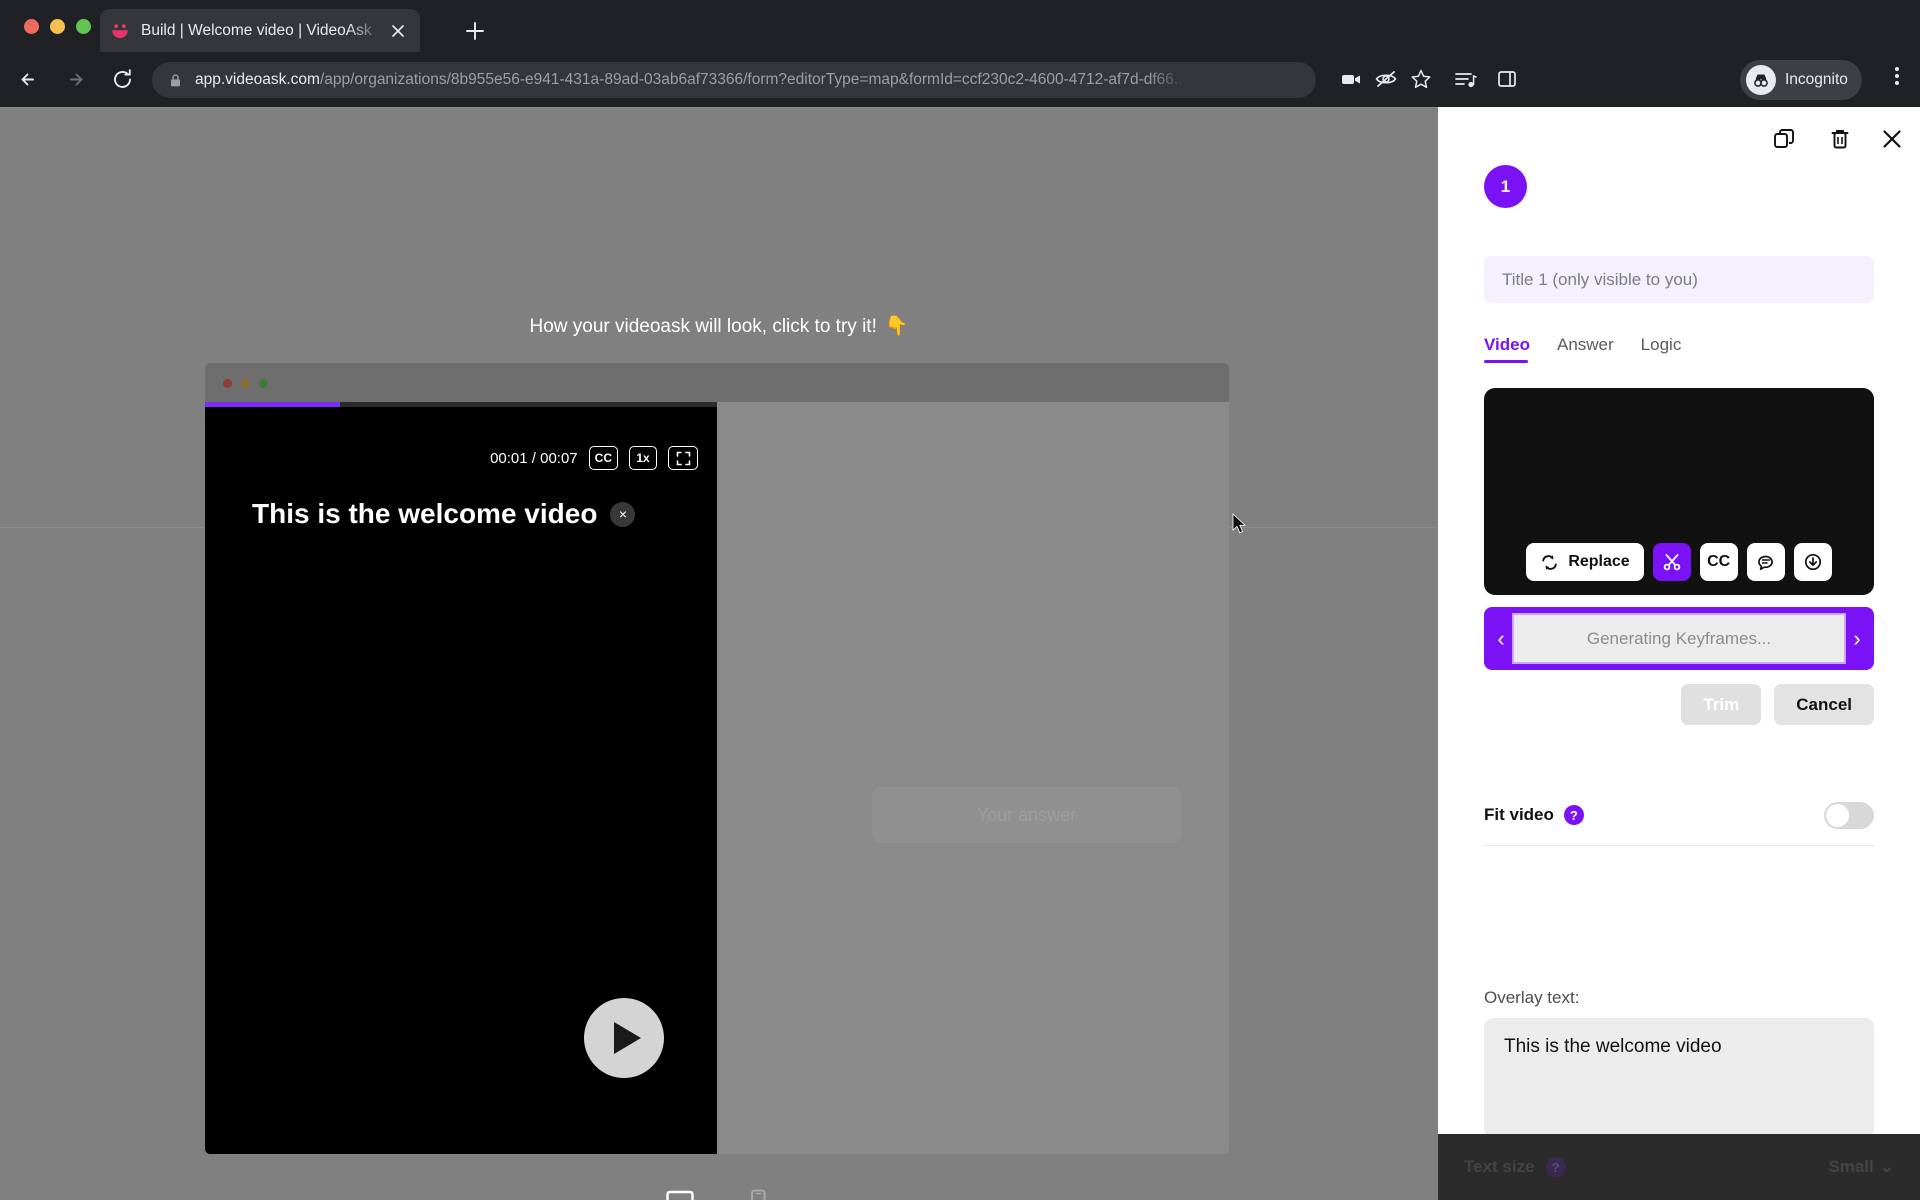  What do you see at coordinates (1679, 815) in the screenshot?
I see `fit-video-row: Fit video ?` at bounding box center [1679, 815].